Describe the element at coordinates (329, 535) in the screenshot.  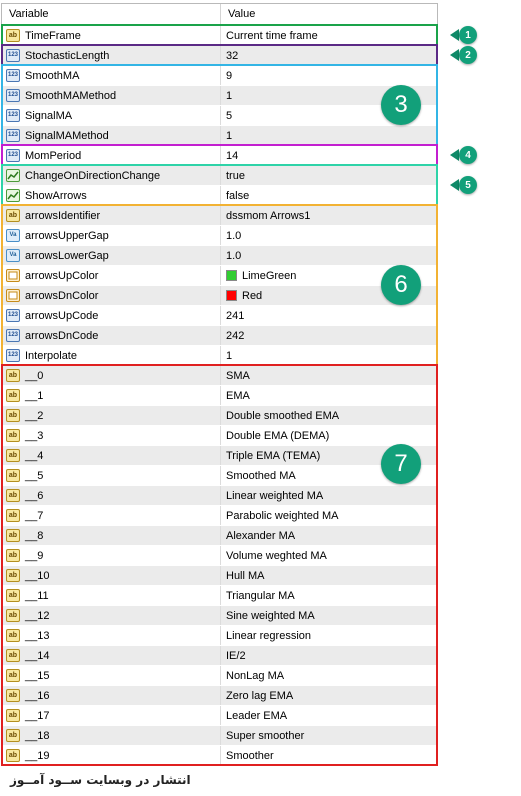
I see `value-cell: Alexander MA` at that location.